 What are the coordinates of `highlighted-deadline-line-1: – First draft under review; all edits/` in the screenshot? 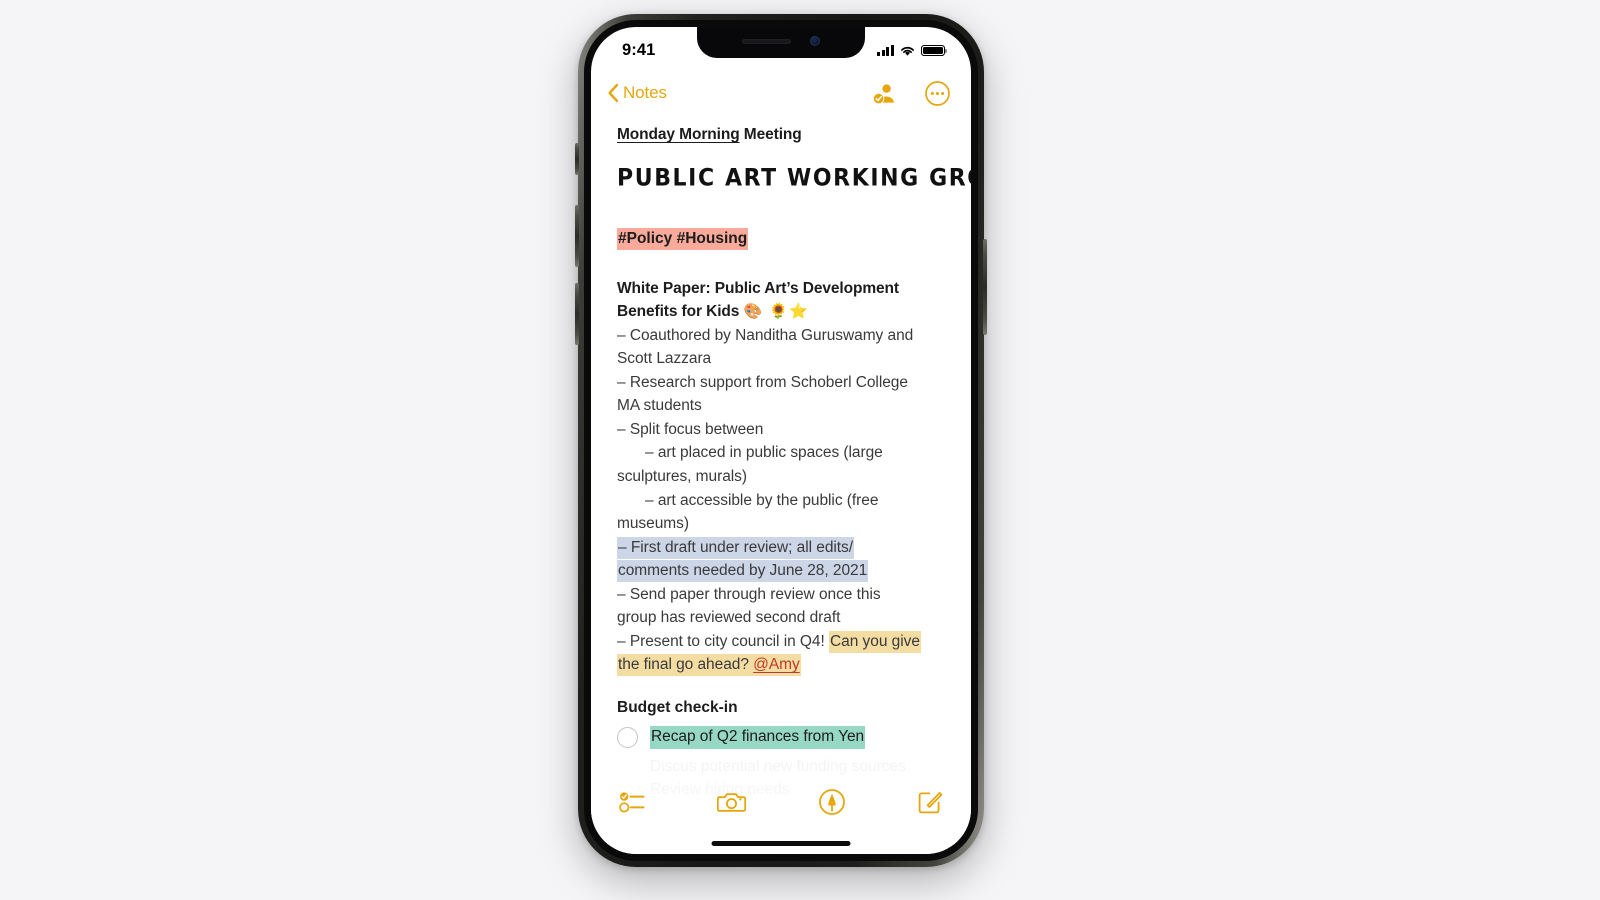 It's located at (781, 548).